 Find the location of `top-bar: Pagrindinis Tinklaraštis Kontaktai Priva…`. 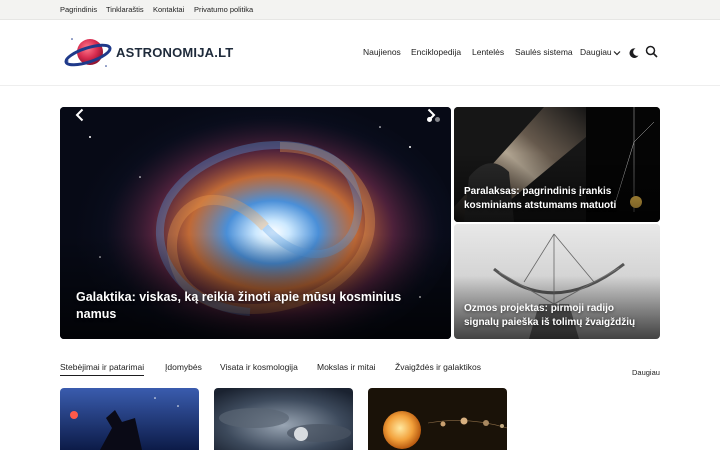

top-bar: Pagrindinis Tinklaraštis Kontaktai Priva… is located at coordinates (360, 10).